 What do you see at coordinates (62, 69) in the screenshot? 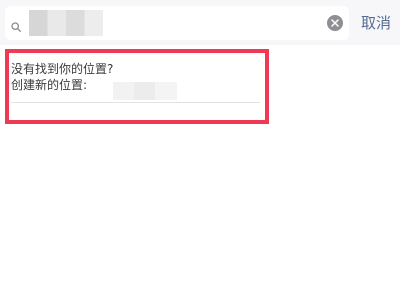
I see `no-location-prompt: 没有找到你的位置?` at bounding box center [62, 69].